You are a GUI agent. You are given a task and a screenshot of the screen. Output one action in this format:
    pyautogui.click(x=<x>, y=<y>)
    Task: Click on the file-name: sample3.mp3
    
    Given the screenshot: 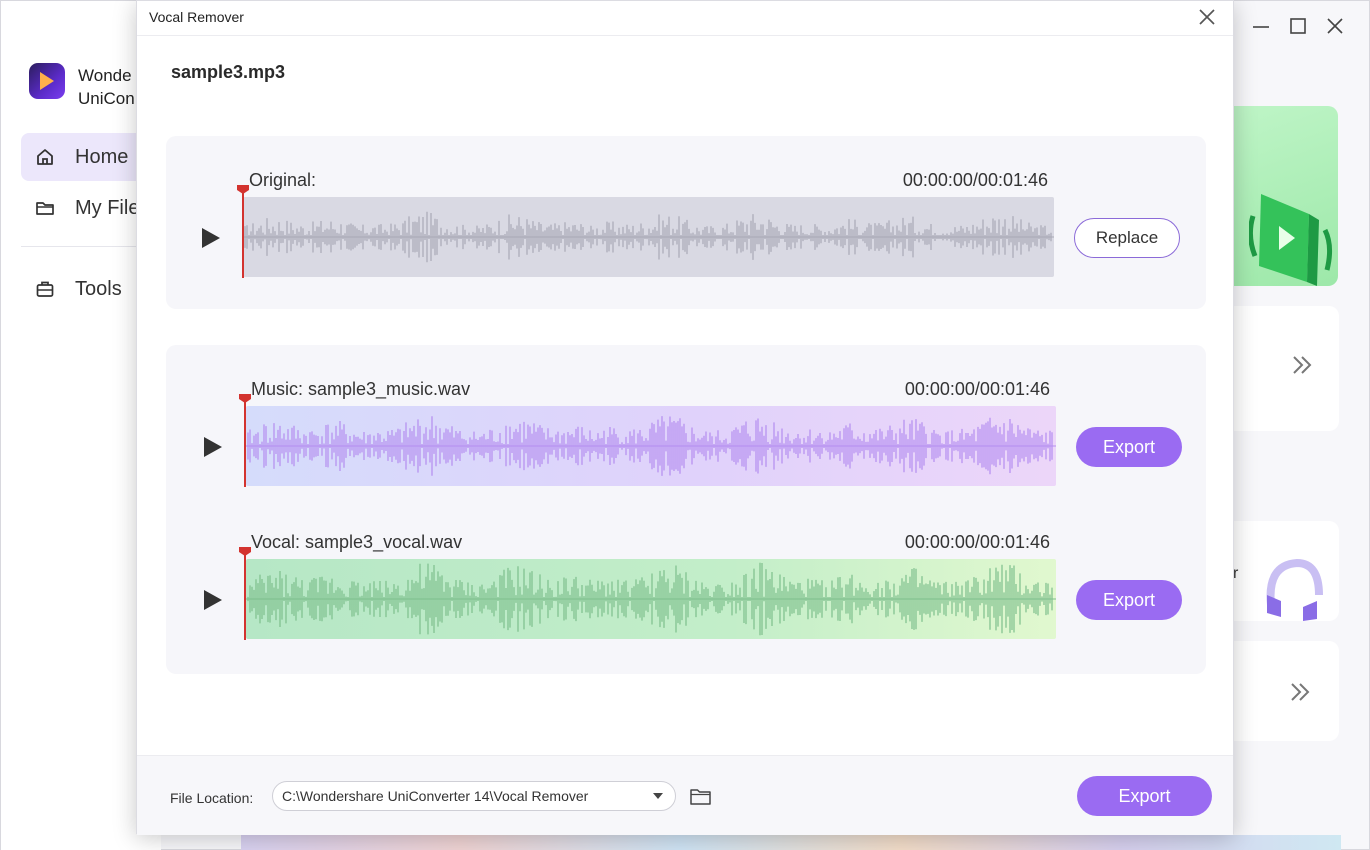 What is the action you would take?
    pyautogui.click(x=228, y=72)
    